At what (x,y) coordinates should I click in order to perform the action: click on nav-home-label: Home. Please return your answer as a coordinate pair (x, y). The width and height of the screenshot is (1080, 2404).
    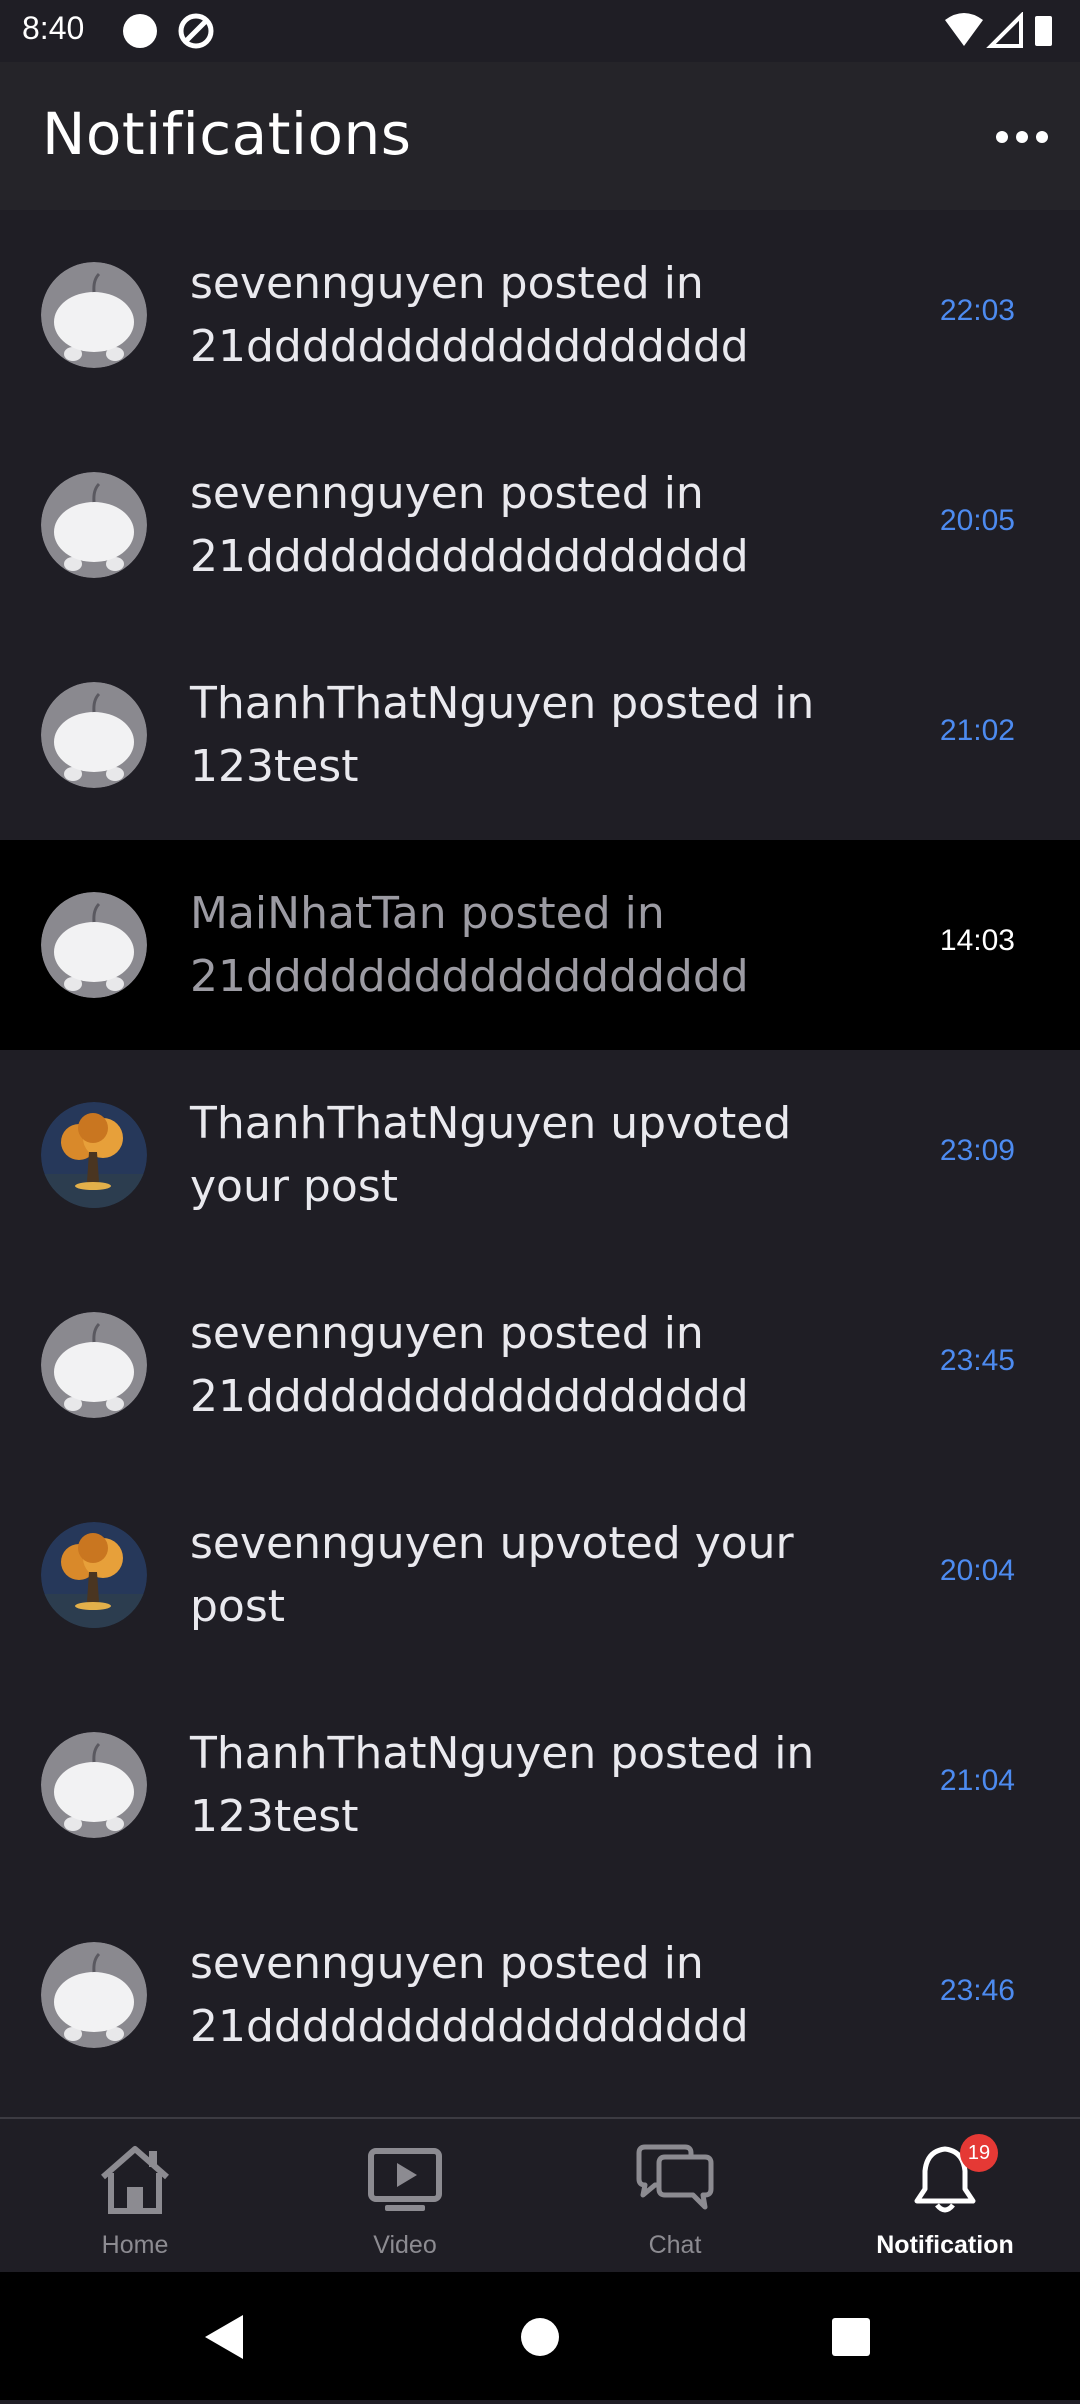
    Looking at the image, I should click on (135, 2245).